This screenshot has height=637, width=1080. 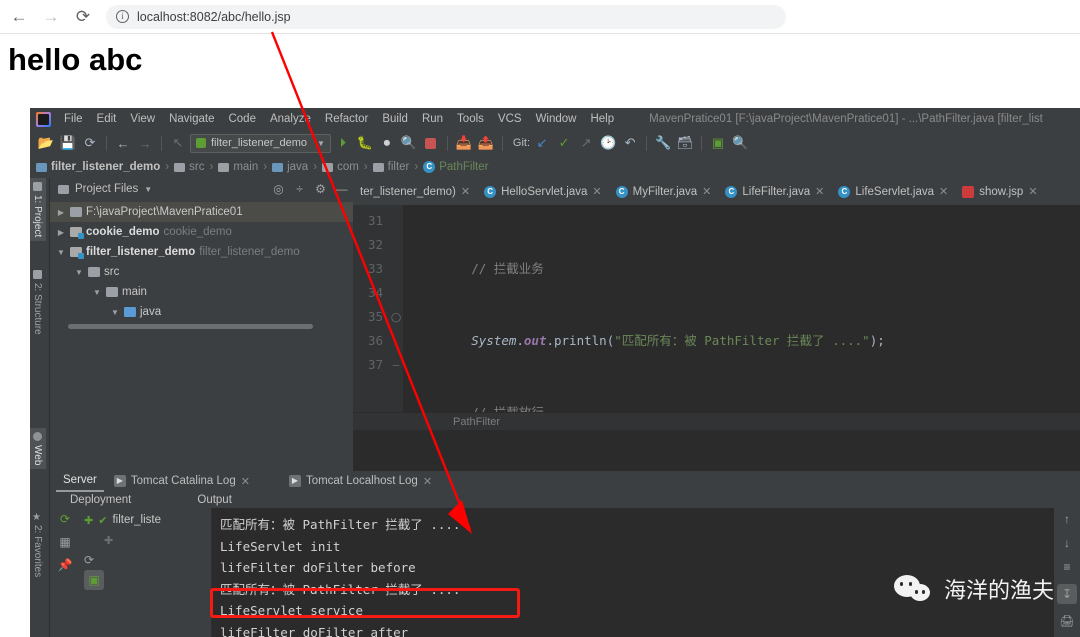 What do you see at coordinates (100, 500) in the screenshot?
I see `subtab-deployment: Deployment` at bounding box center [100, 500].